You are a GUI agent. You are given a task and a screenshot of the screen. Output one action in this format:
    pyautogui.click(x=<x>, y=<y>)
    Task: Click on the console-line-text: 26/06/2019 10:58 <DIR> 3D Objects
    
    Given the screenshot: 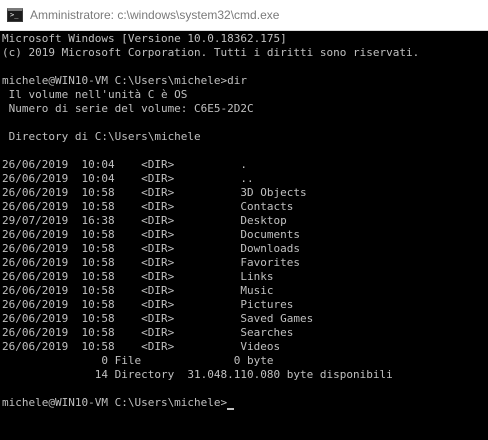 What is the action you would take?
    pyautogui.click(x=154, y=192)
    